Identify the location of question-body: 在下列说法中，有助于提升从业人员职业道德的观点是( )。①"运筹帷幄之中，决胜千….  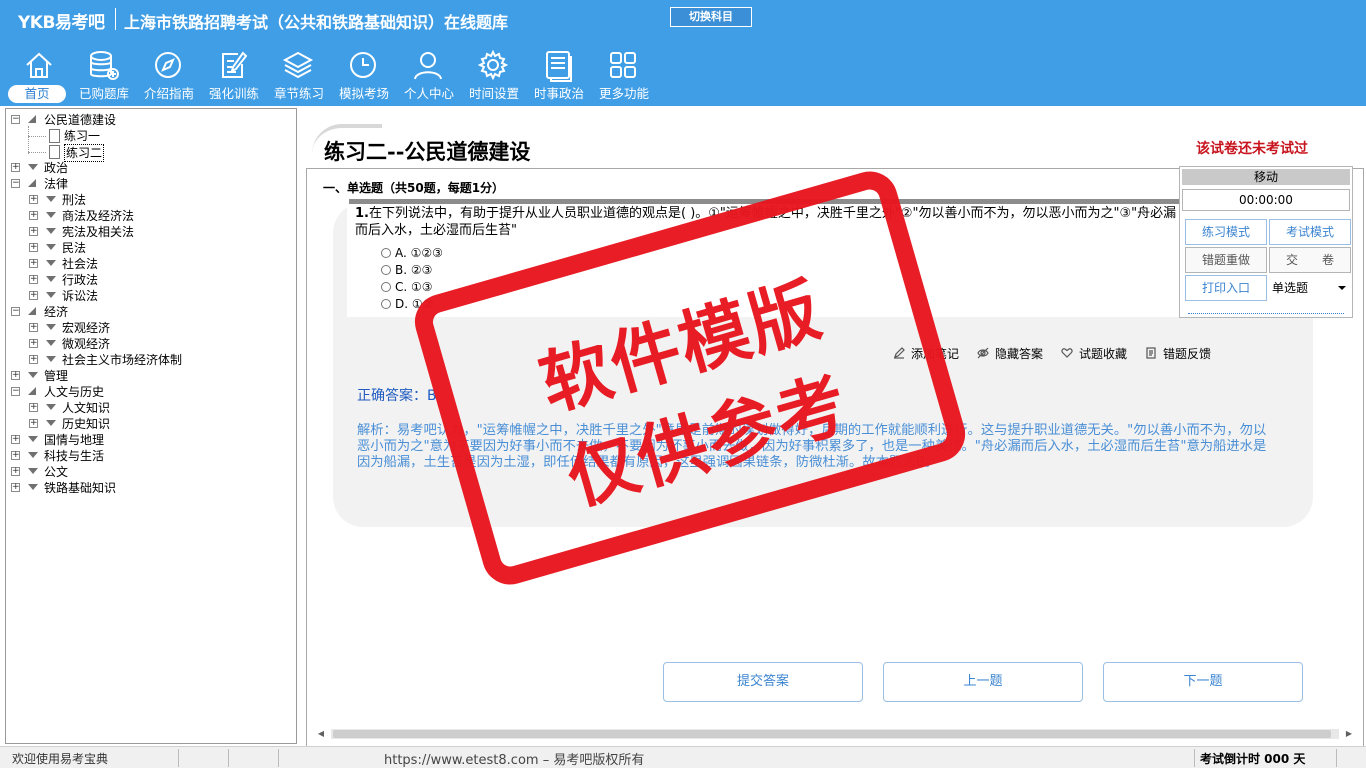
(766, 222).